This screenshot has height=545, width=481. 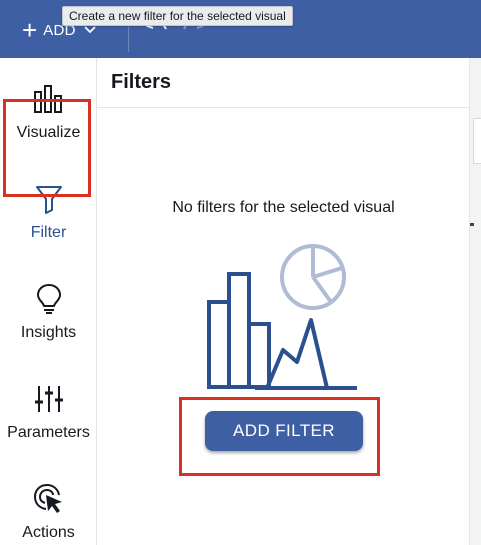 I want to click on panel-header: Filters, so click(x=283, y=83).